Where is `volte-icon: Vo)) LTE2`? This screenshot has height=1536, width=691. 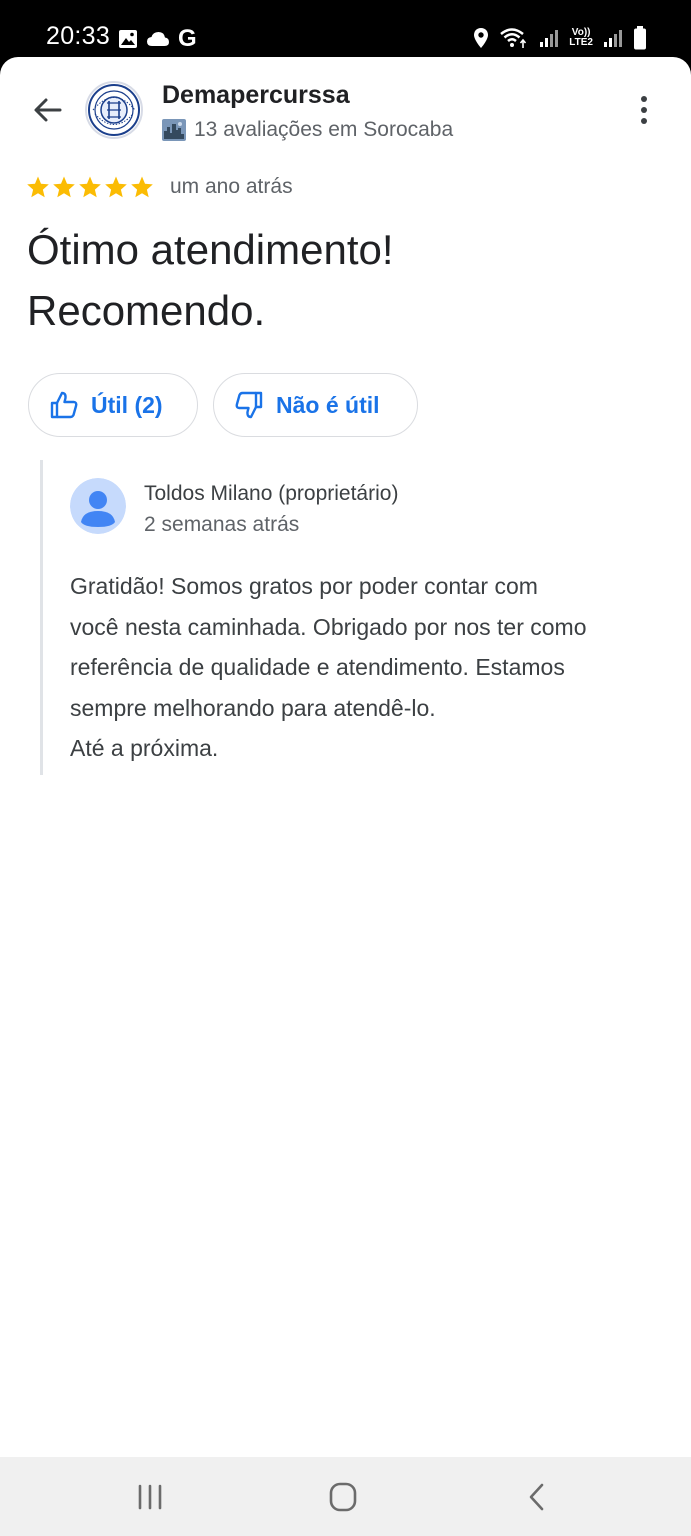
volte-icon: Vo)) LTE2 is located at coordinates (581, 38).